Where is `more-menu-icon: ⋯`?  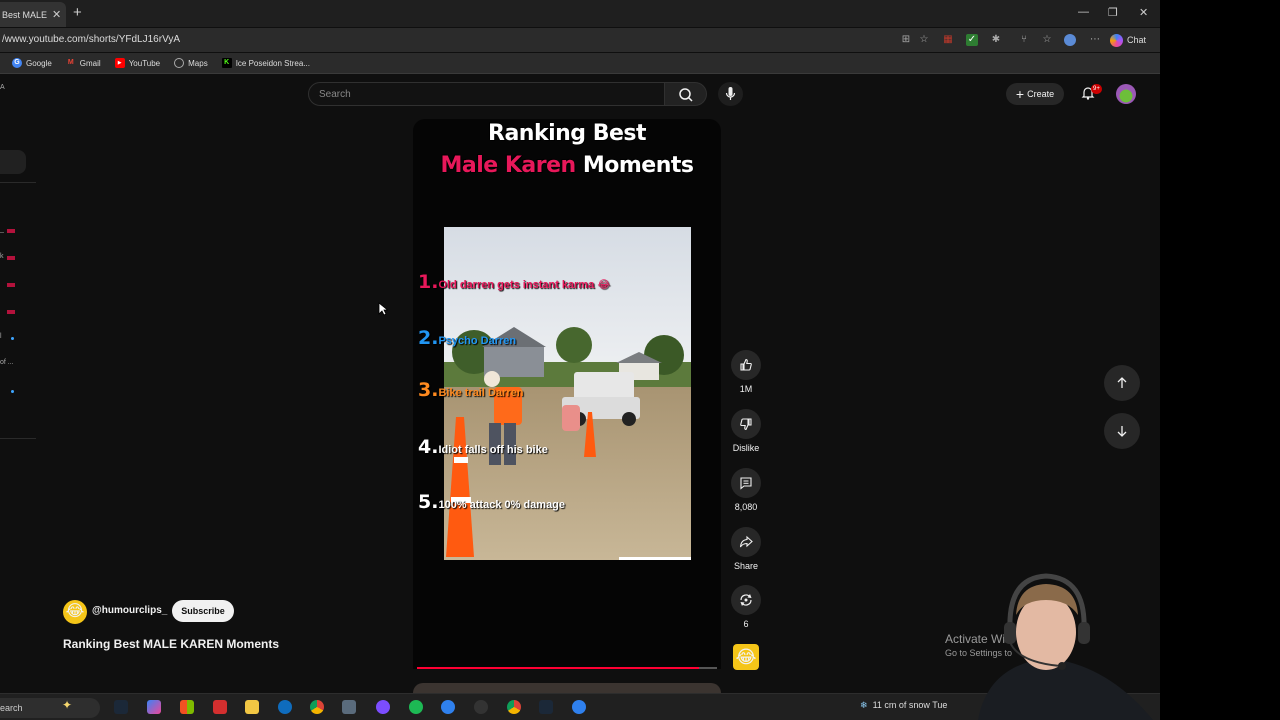
more-menu-icon: ⋯ is located at coordinates (1095, 40).